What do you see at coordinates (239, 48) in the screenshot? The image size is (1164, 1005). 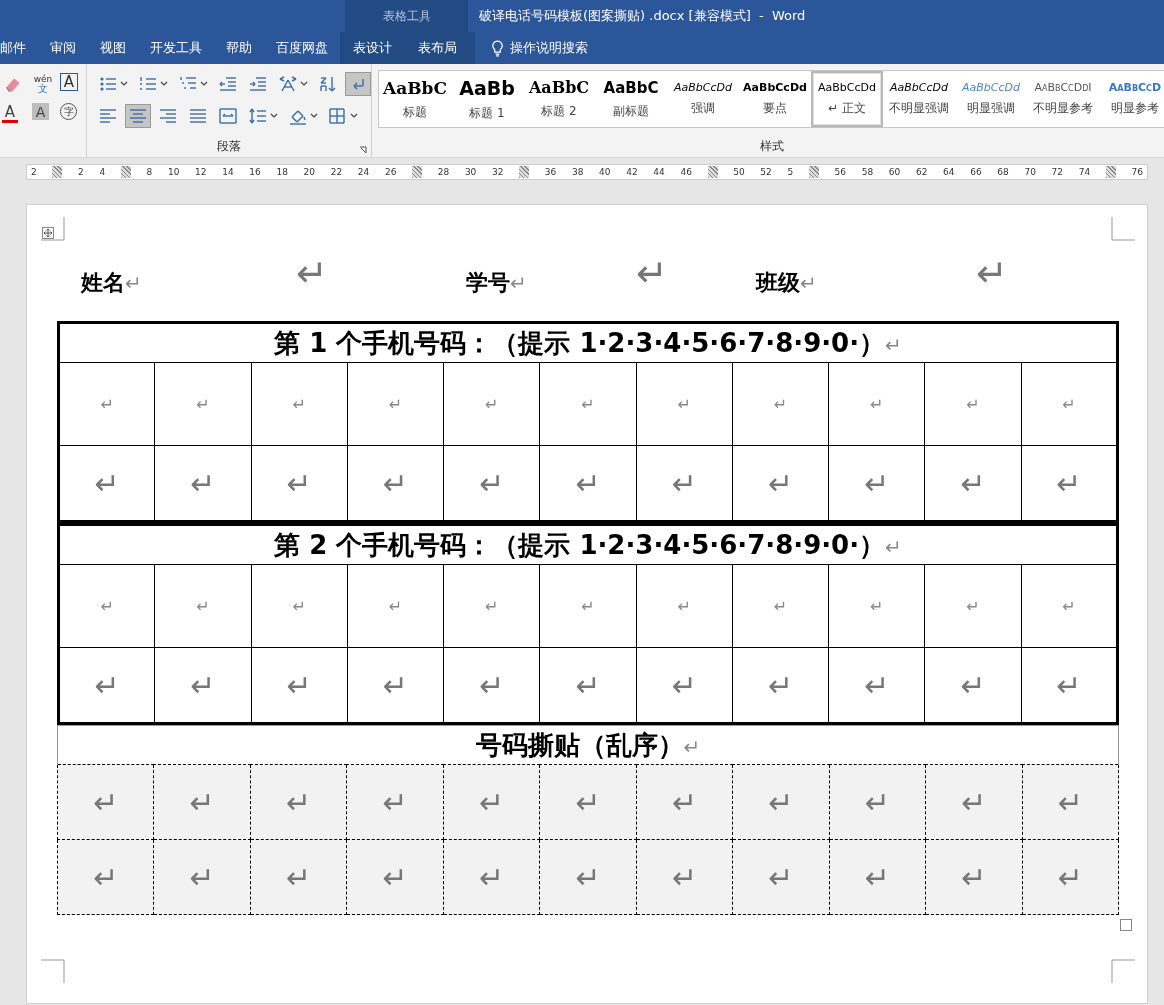 I see `ribbon-tab: 帮助` at bounding box center [239, 48].